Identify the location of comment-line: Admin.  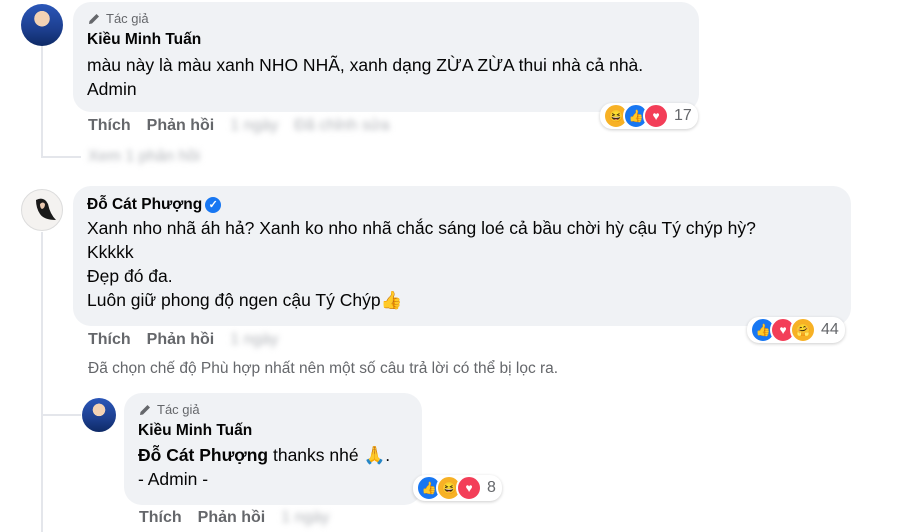
(112, 89).